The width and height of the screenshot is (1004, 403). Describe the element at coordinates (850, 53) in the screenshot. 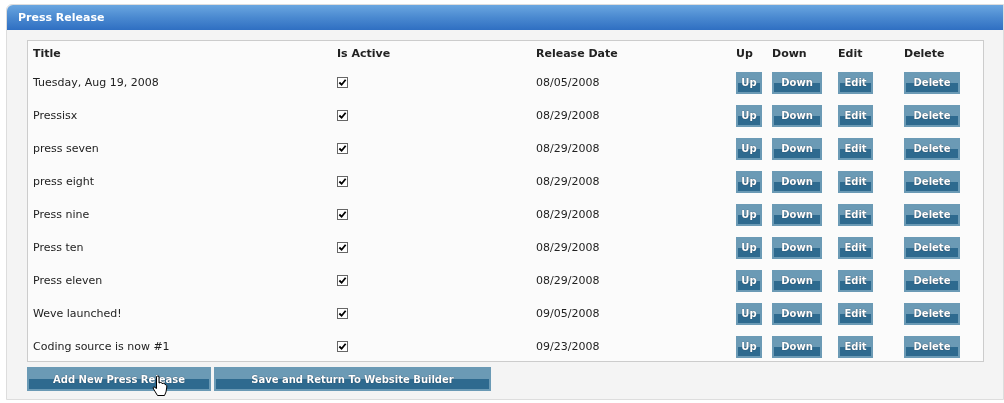

I see `column-header: Edit` at that location.